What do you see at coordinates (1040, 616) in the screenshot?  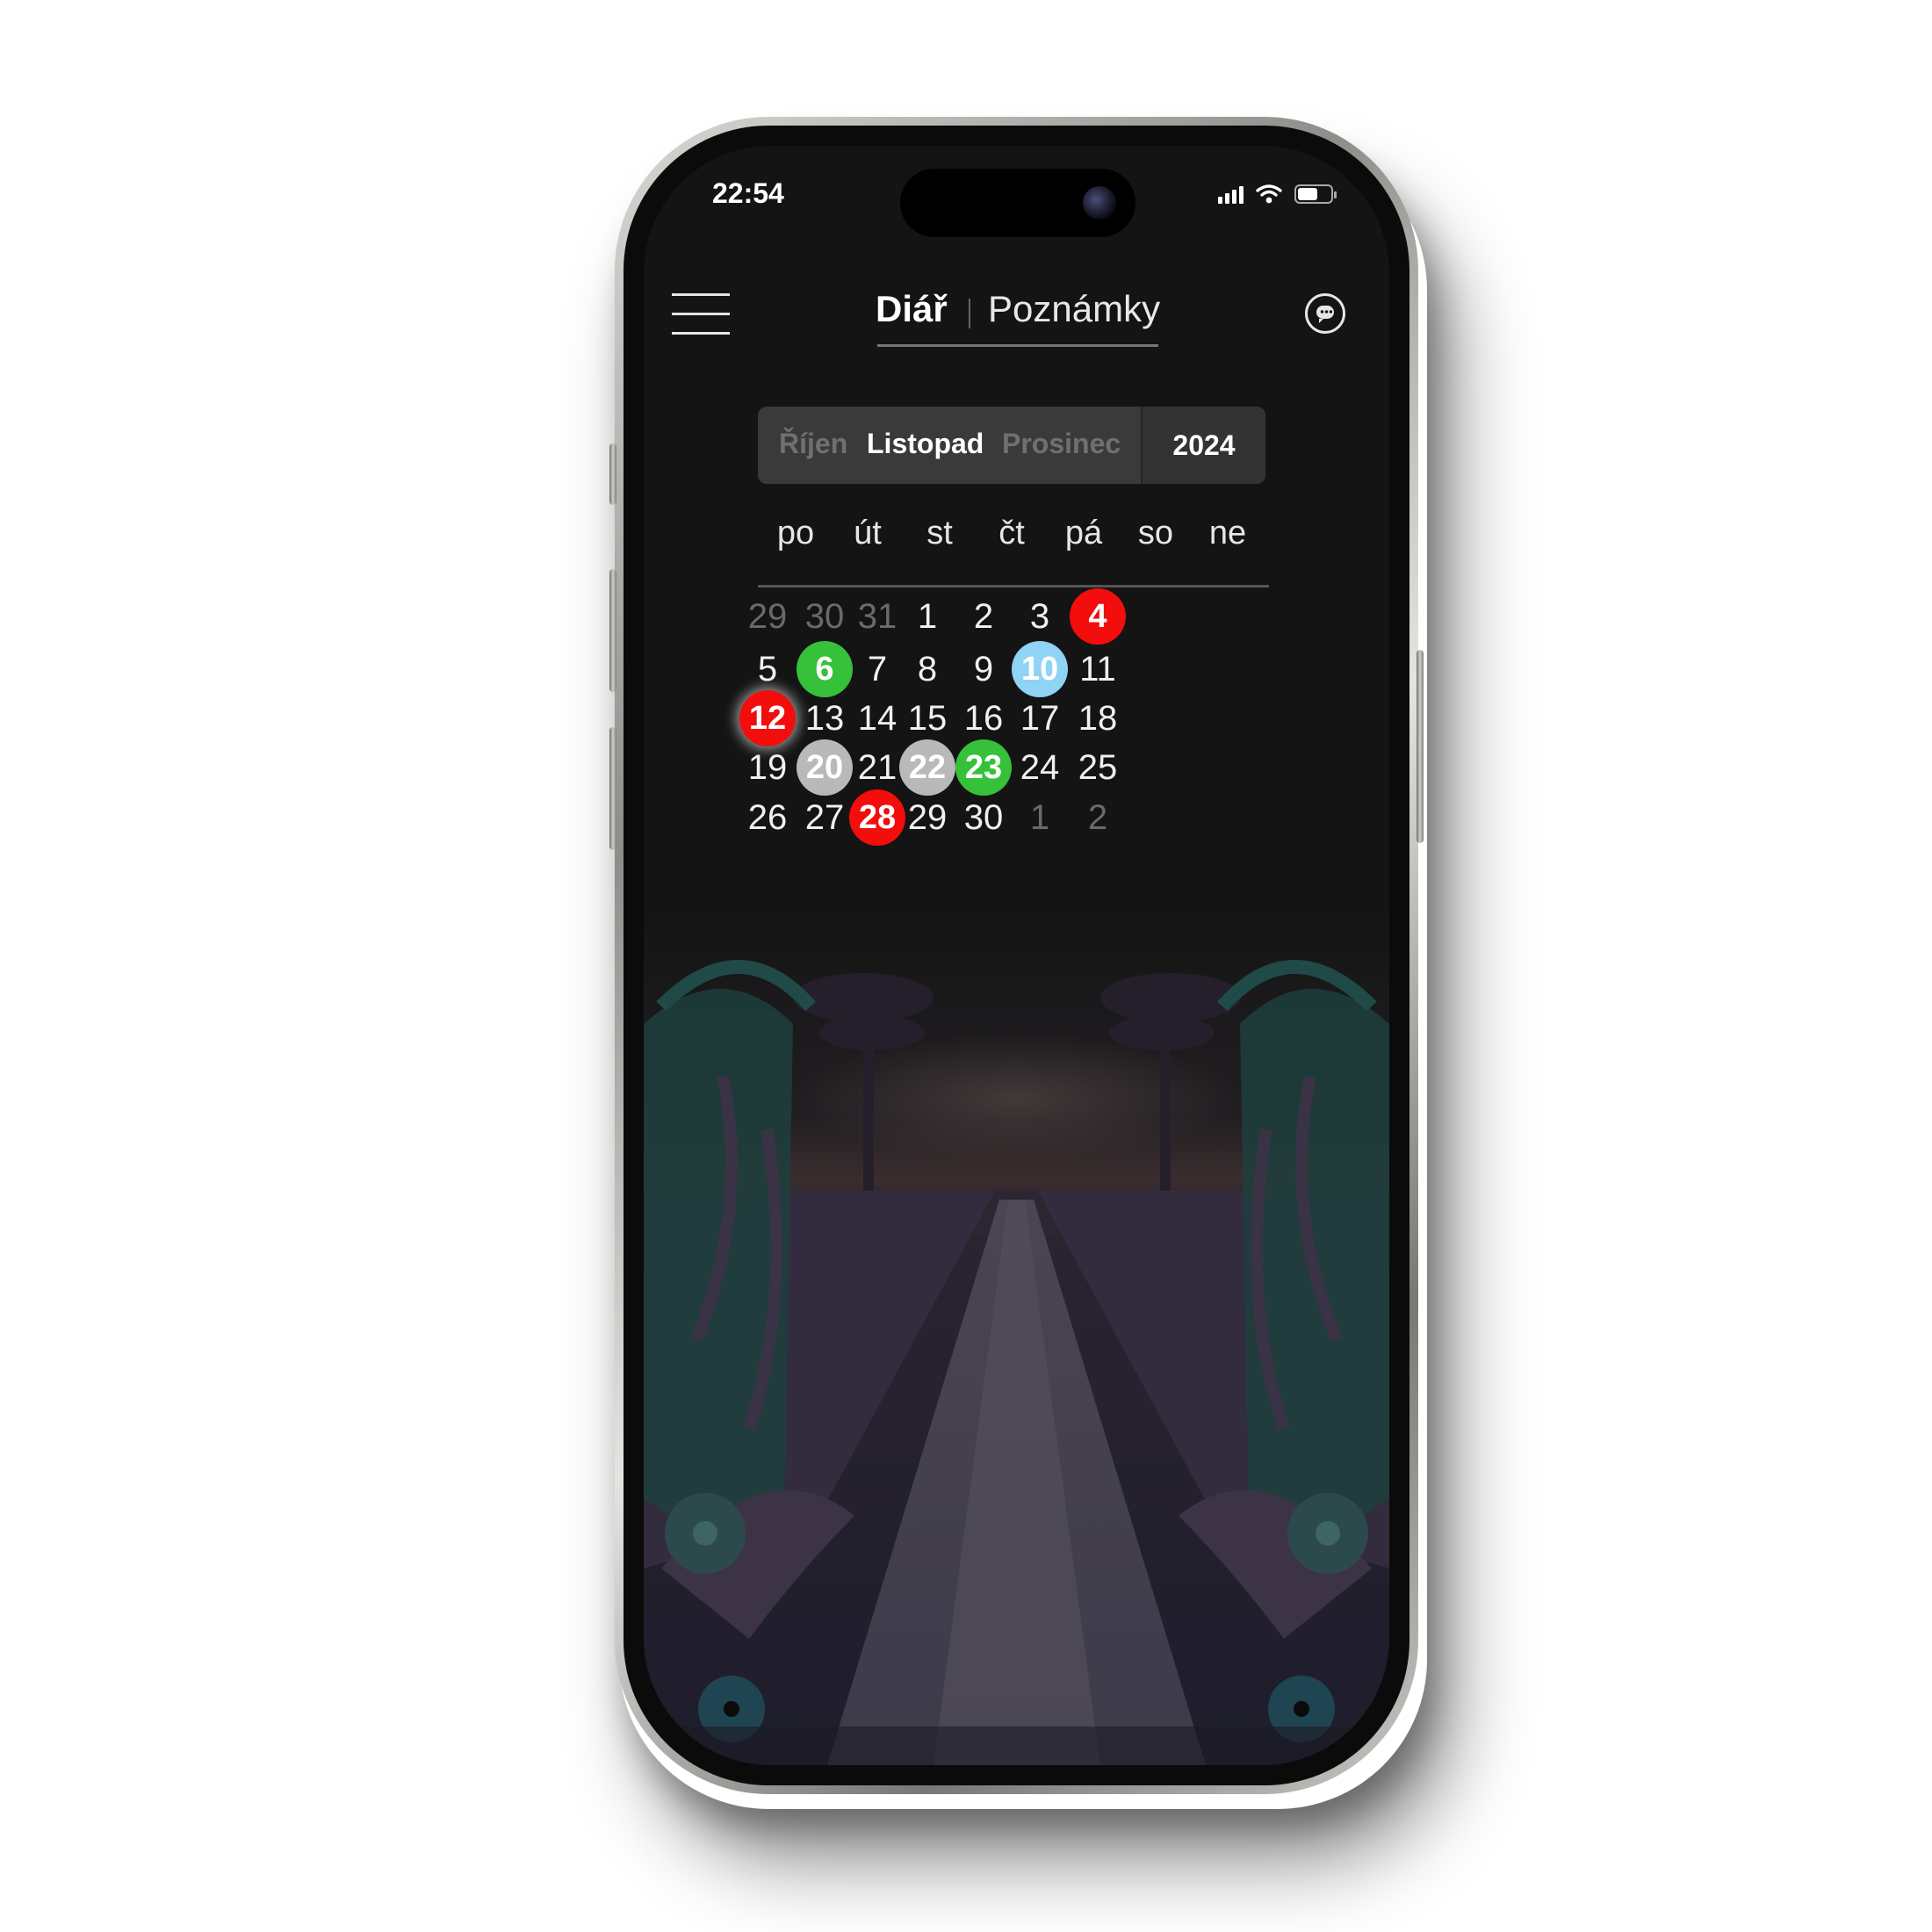 I see `calendar-day: 3` at bounding box center [1040, 616].